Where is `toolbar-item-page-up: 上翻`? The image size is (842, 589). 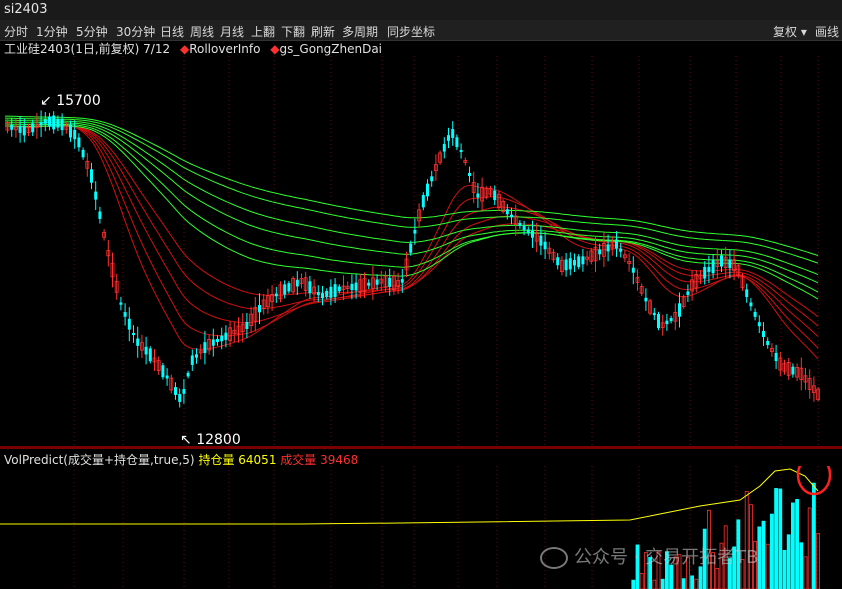
toolbar-item-page-up: 上翻 is located at coordinates (263, 31).